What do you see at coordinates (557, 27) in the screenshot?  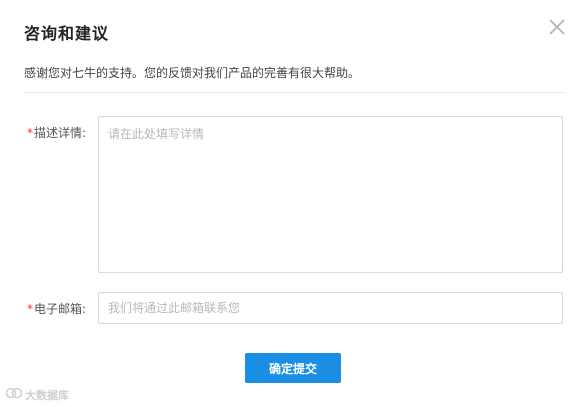 I see `close-icon` at bounding box center [557, 27].